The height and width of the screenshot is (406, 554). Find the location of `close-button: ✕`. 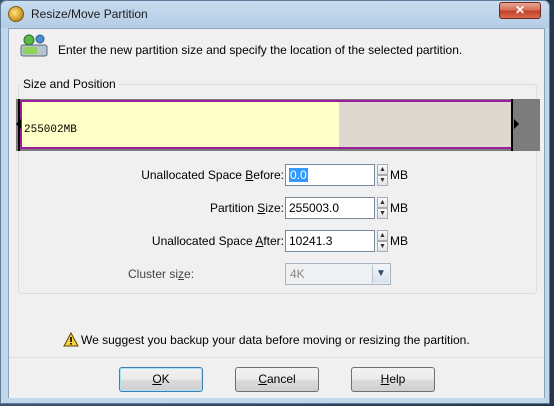

close-button: ✕ is located at coordinates (520, 10).